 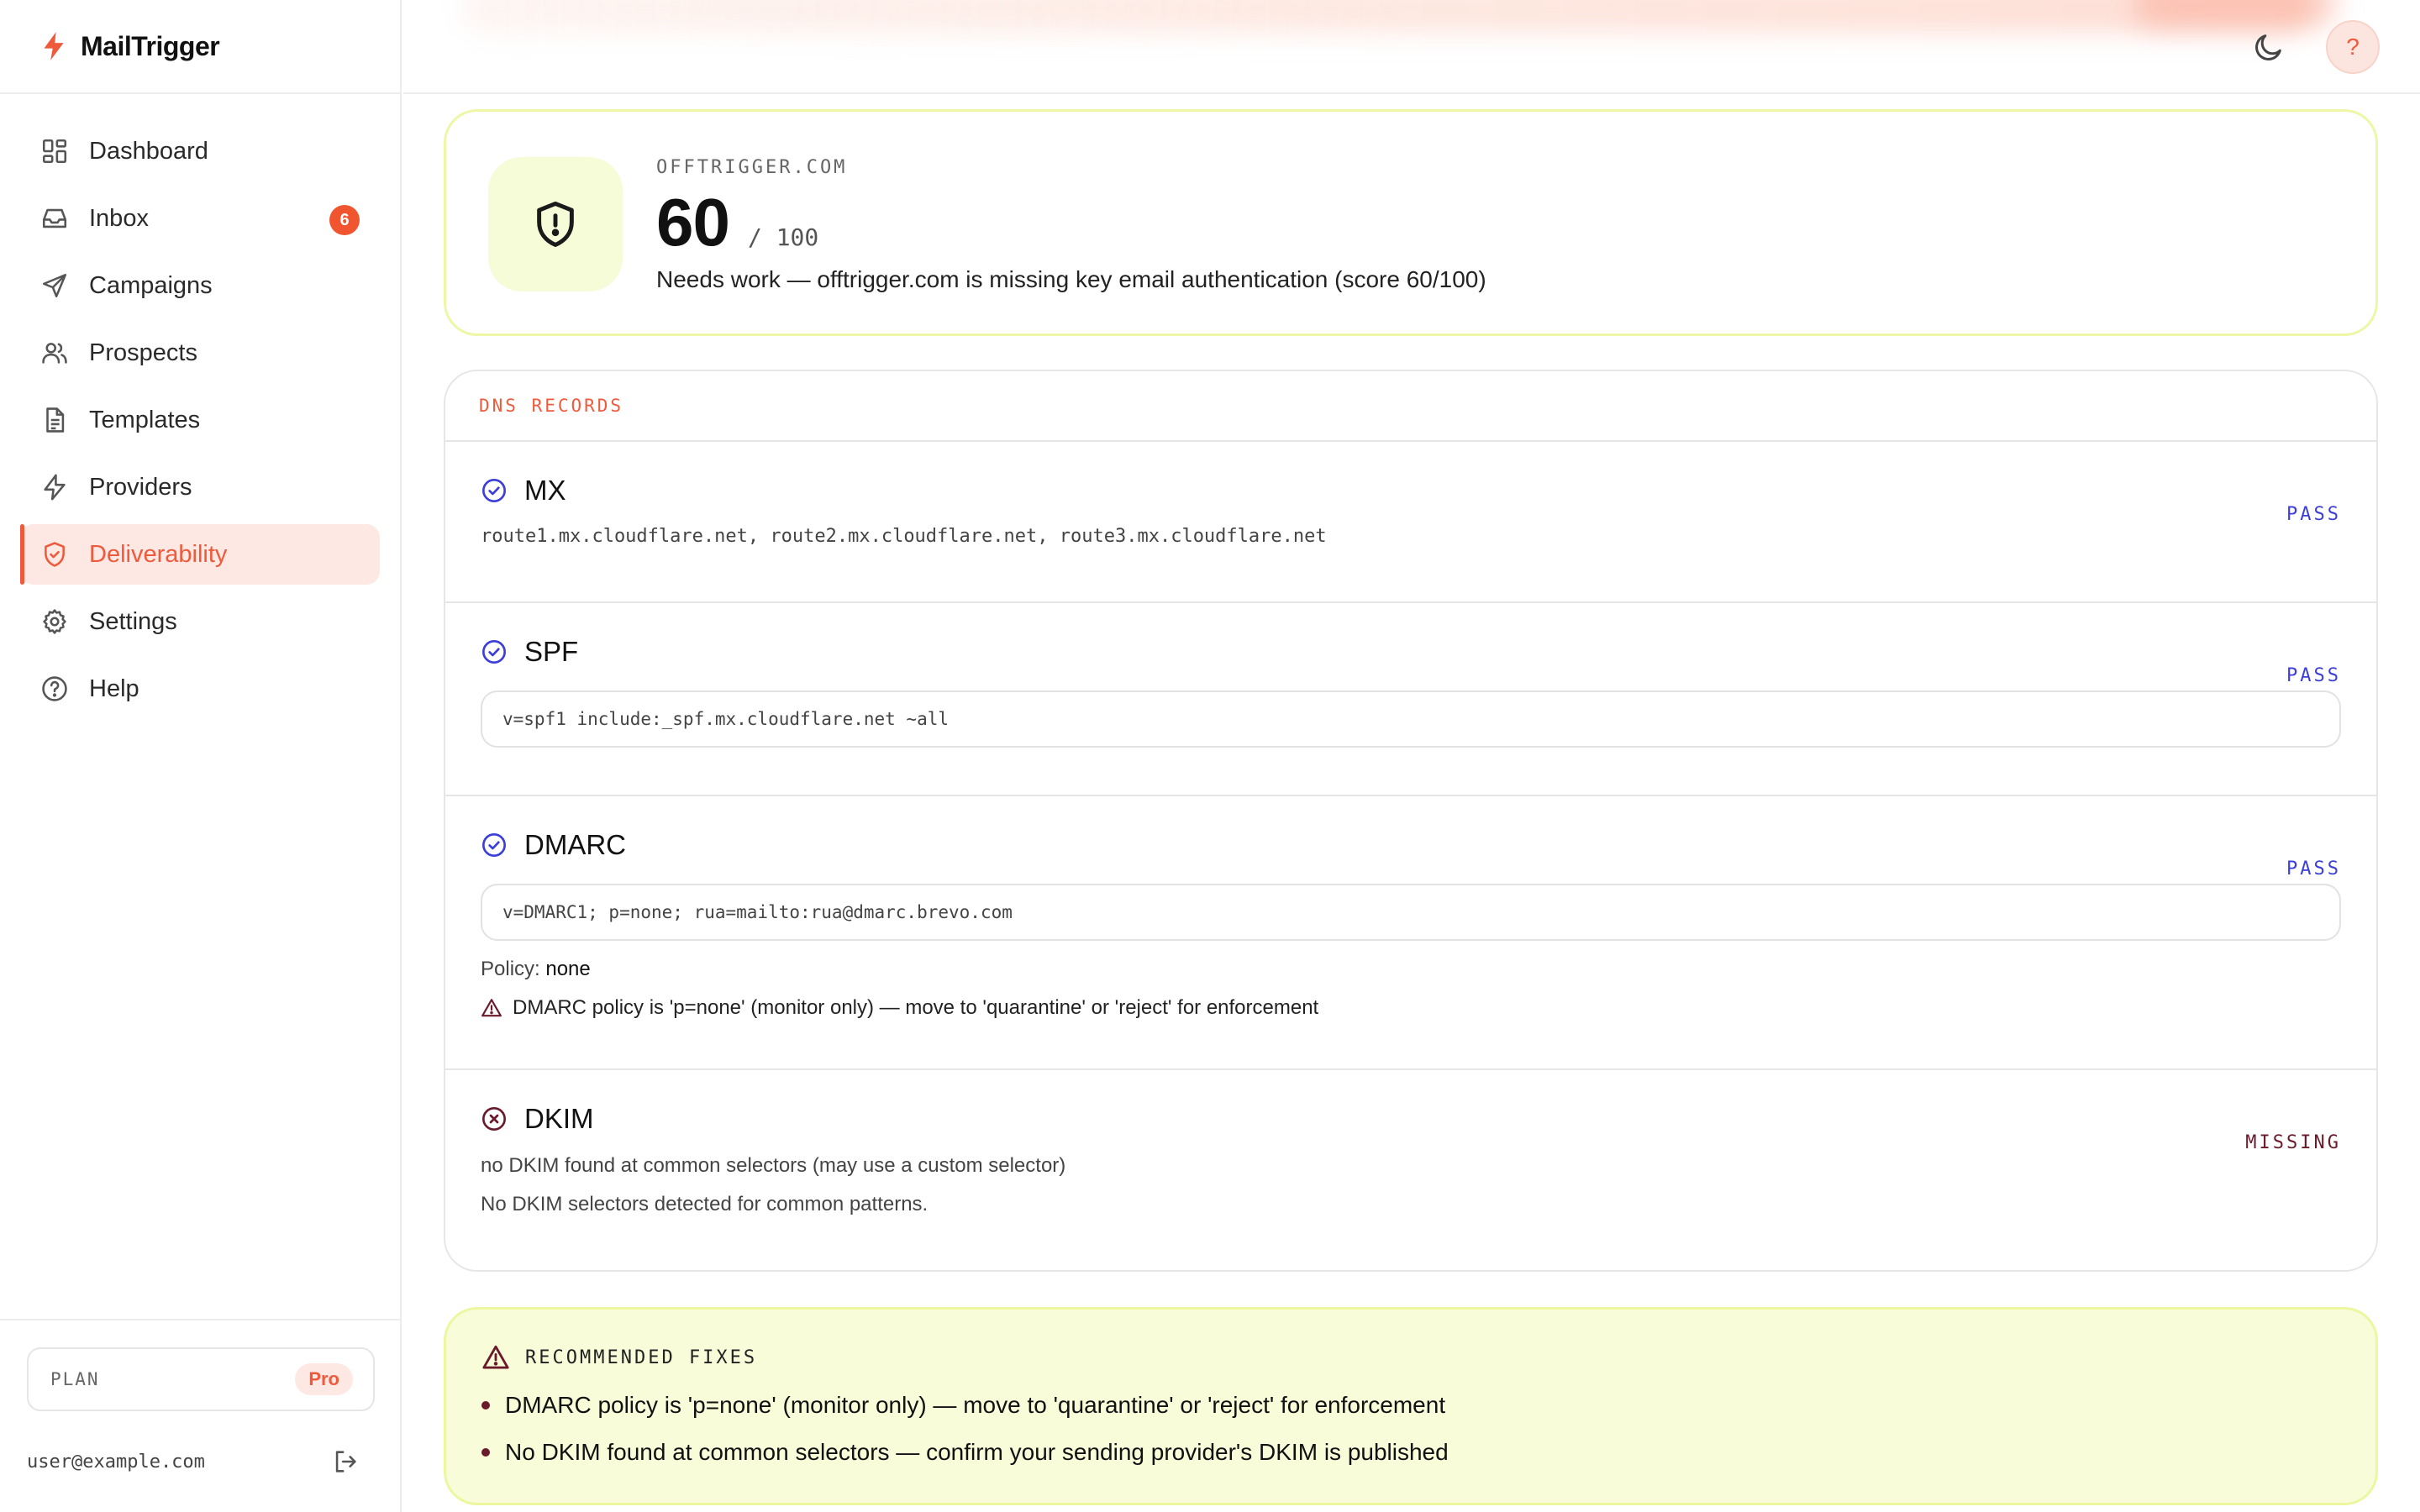 What do you see at coordinates (53, 46) in the screenshot?
I see `bolt-logo-icon` at bounding box center [53, 46].